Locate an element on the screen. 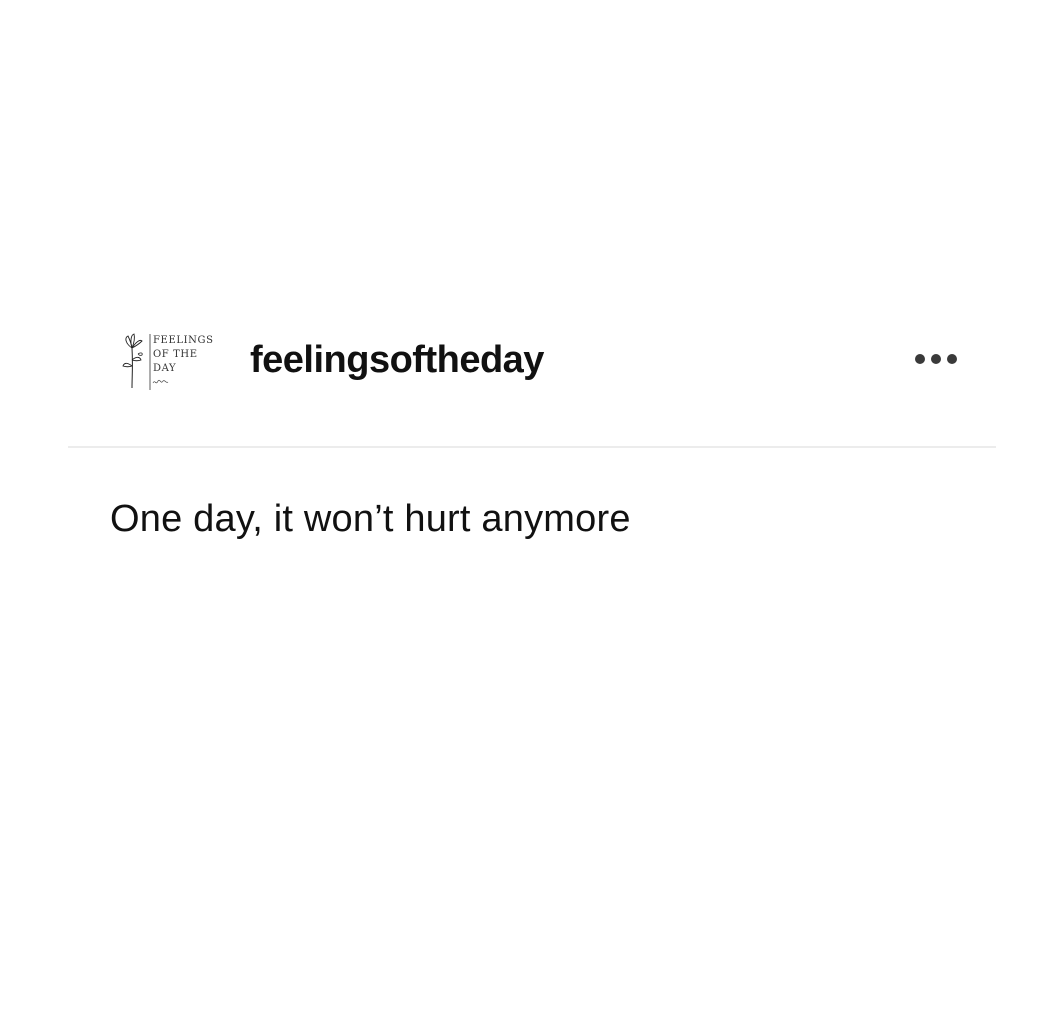 Image resolution: width=1064 pixels, height=1028 pixels. avatar: FEELINGS OF THE DAY is located at coordinates (170, 361).